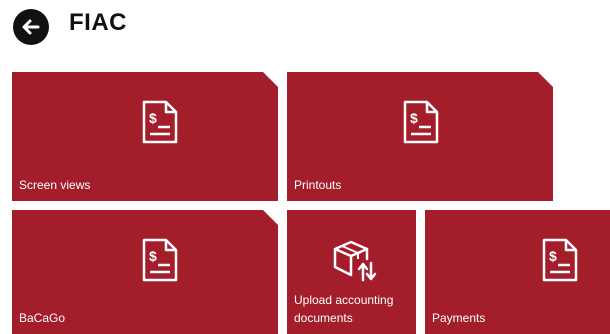 This screenshot has height=334, width=610. Describe the element at coordinates (344, 309) in the screenshot. I see `tile-label: Upload accounting documents` at that location.